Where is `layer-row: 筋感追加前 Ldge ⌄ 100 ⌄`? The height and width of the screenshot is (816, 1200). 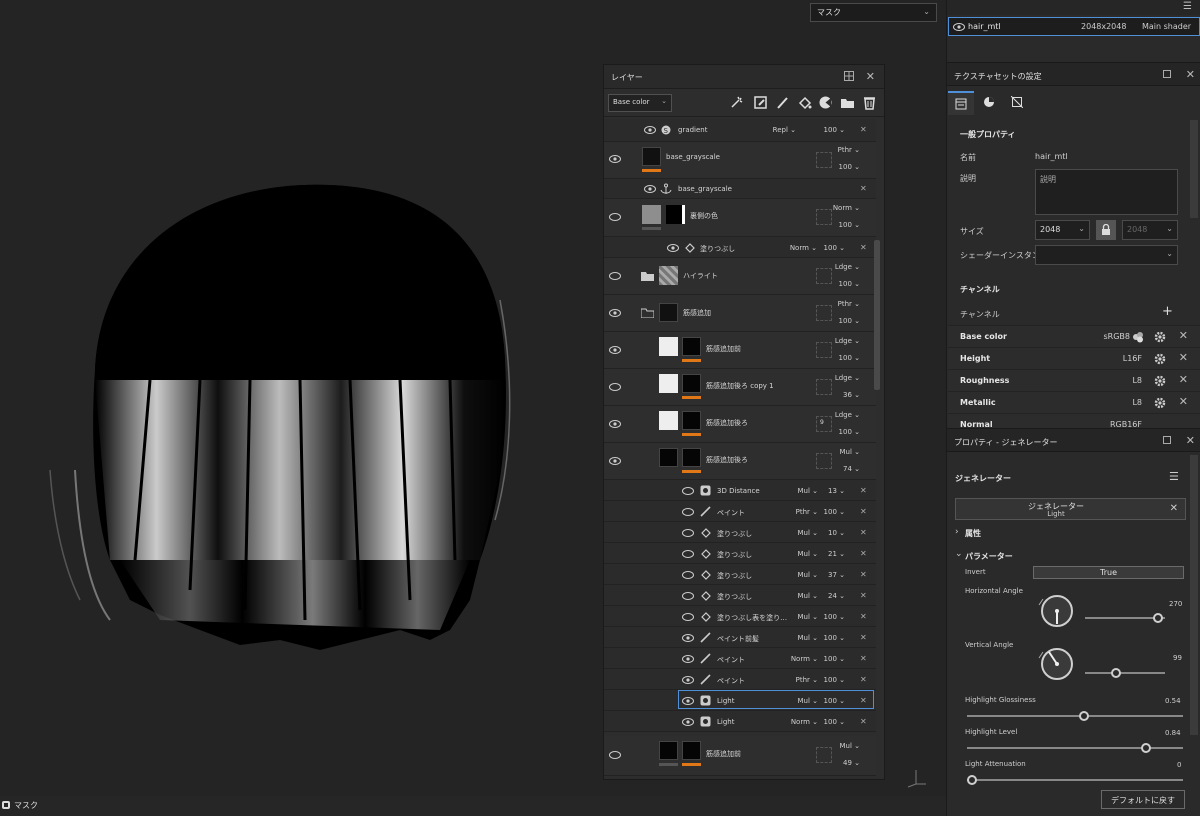 layer-row: 筋感追加前 Ldge ⌄ 100 ⌄ is located at coordinates (740, 350).